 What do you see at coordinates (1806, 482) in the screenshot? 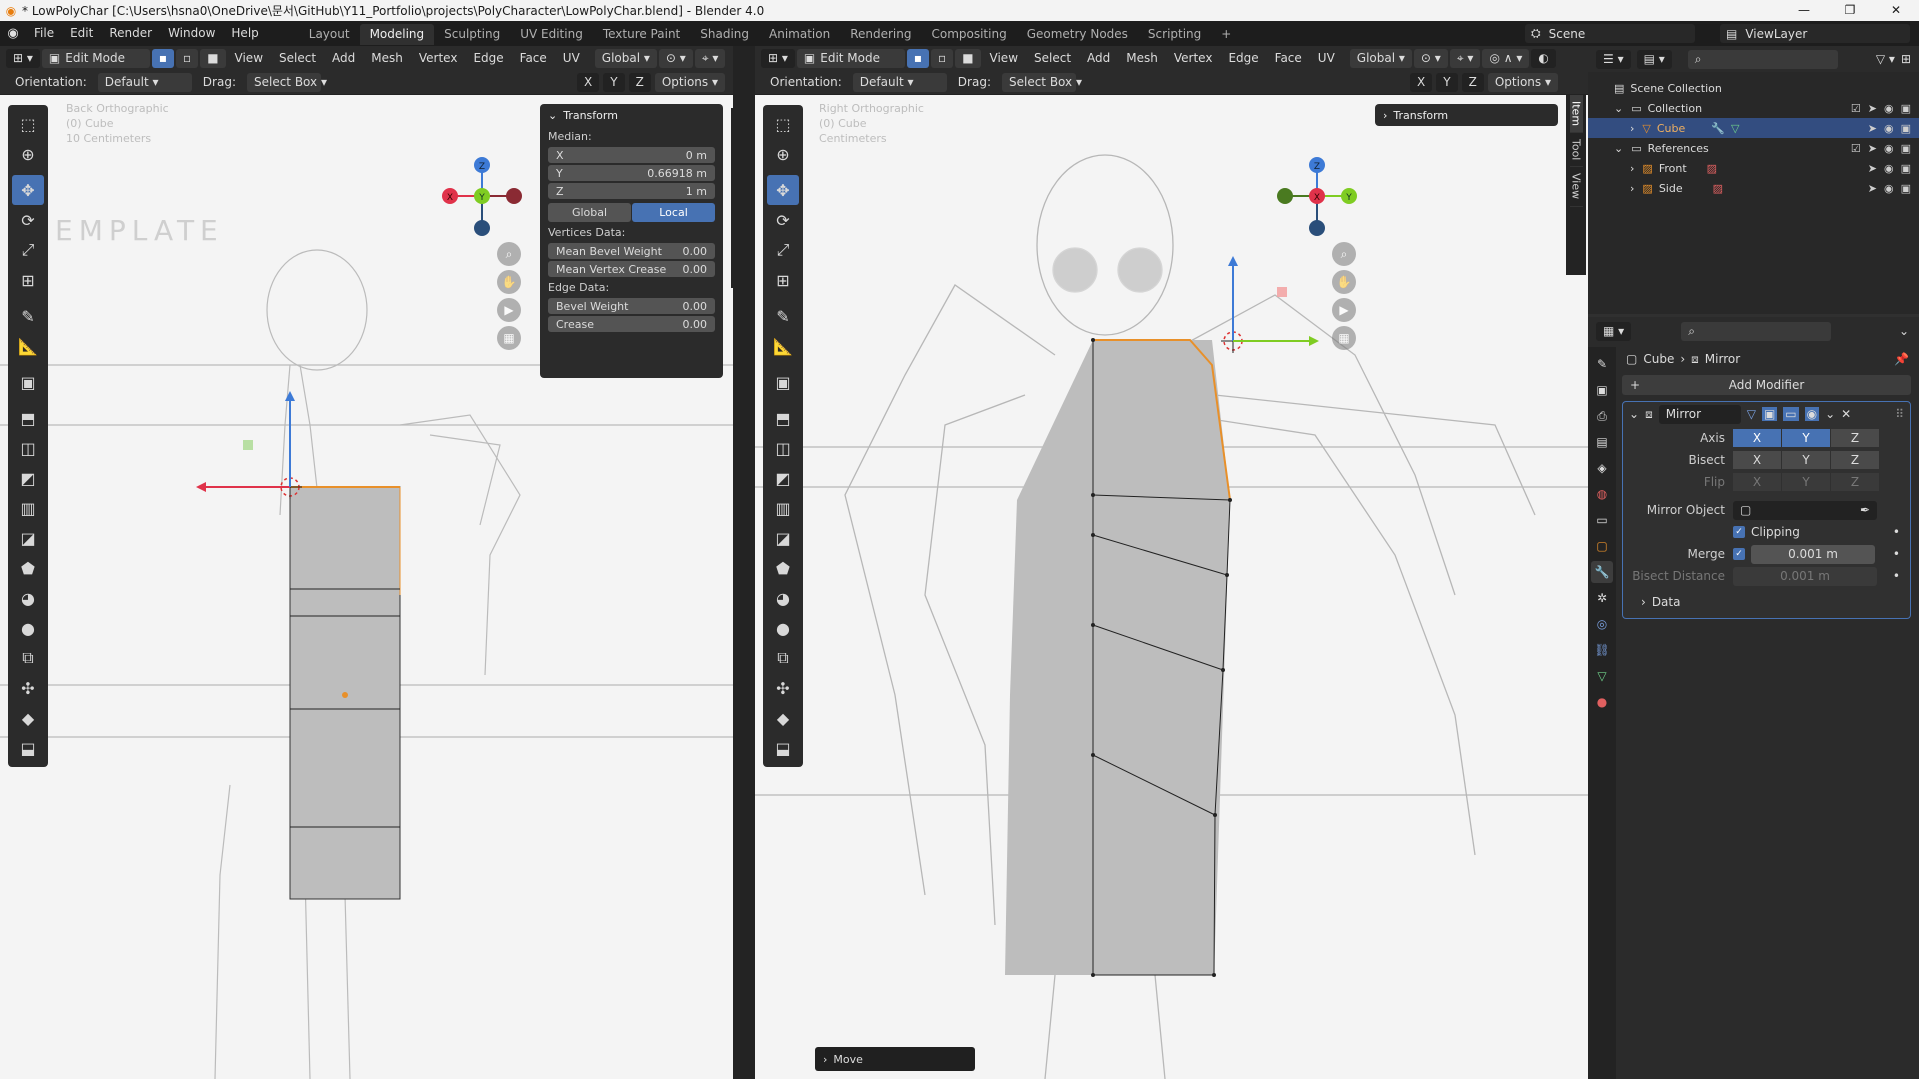
I see `flip-y-toggle: Y` at bounding box center [1806, 482].